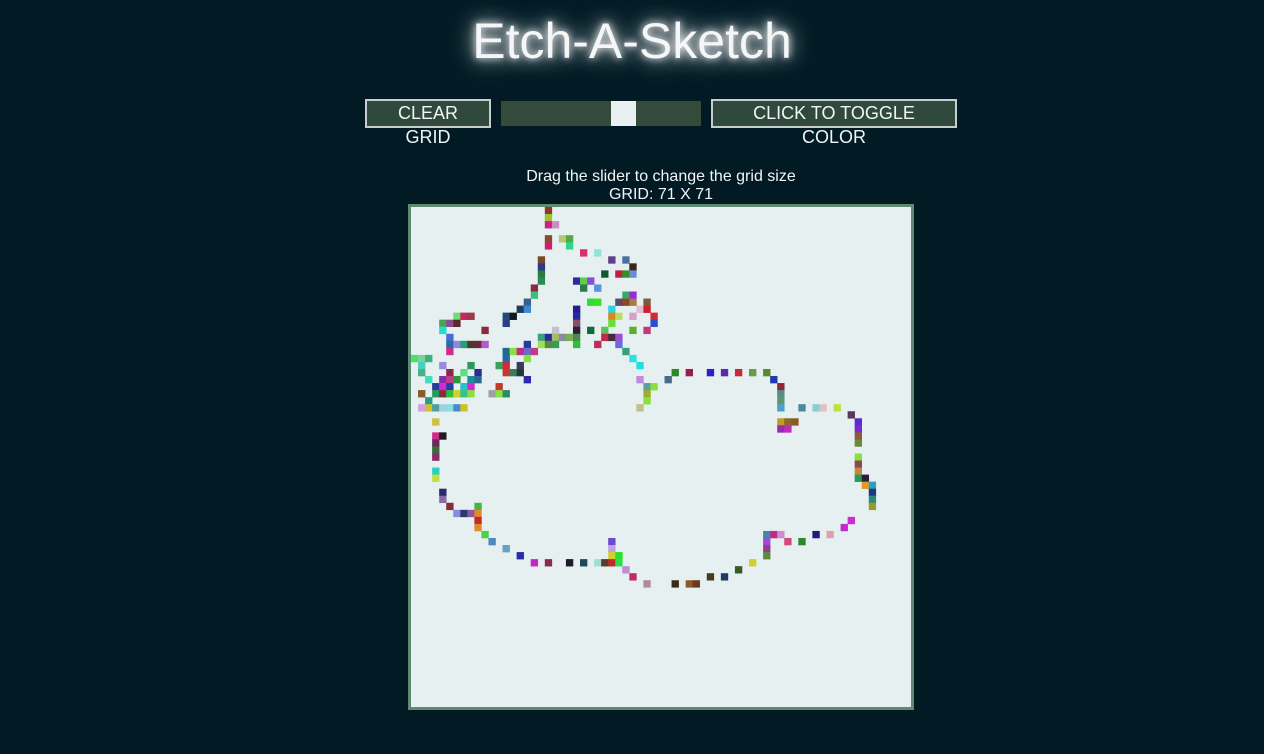 The image size is (1264, 754). I want to click on toggle-color-button: CLICK TO TOGGLE COLOR, so click(834, 123).